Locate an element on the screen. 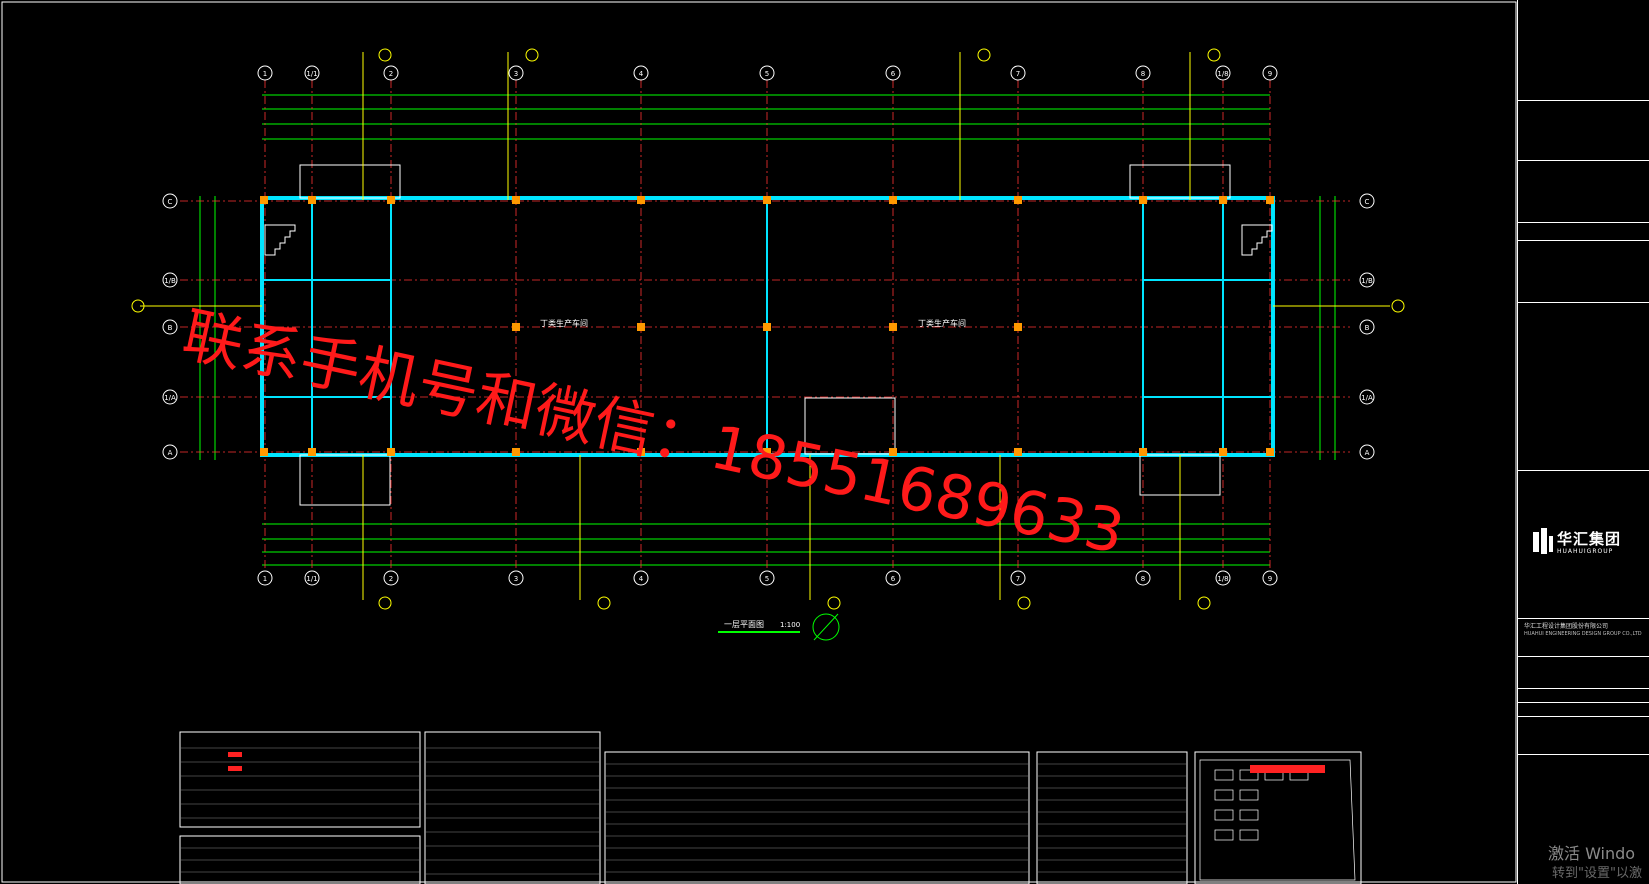  grid-bottom-2-label: 2 is located at coordinates (391, 579).